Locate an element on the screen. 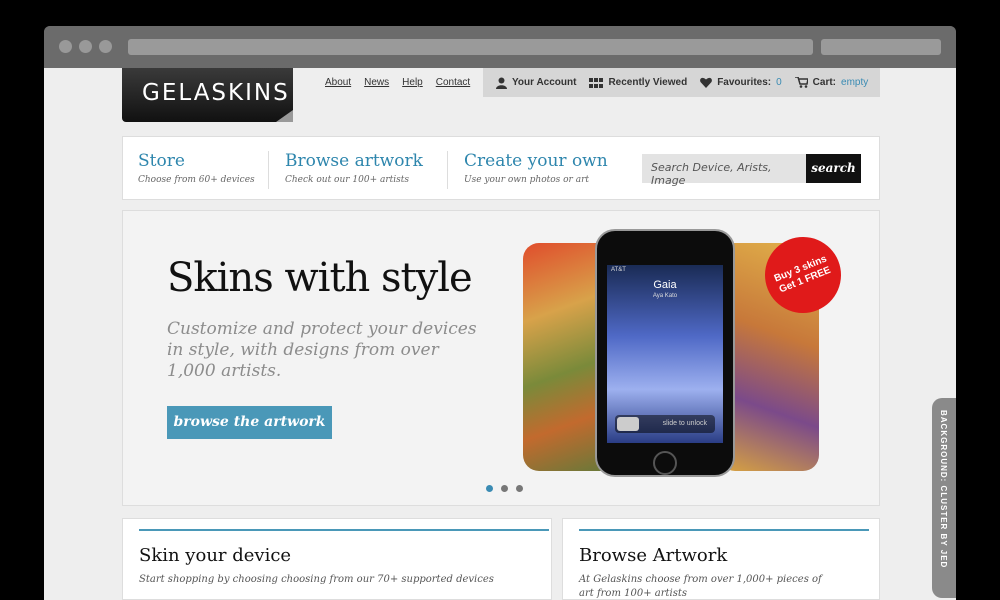 The width and height of the screenshot is (1000, 600). window-minimize-dot is located at coordinates (85, 46).